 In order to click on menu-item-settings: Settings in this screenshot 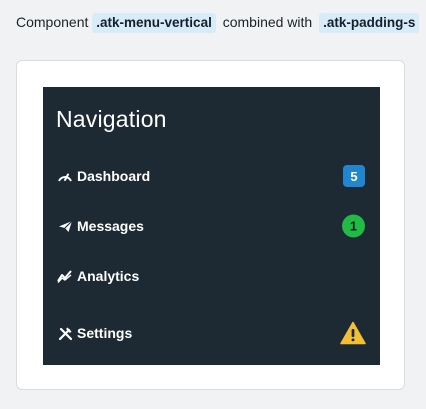, I will do `click(211, 333)`.